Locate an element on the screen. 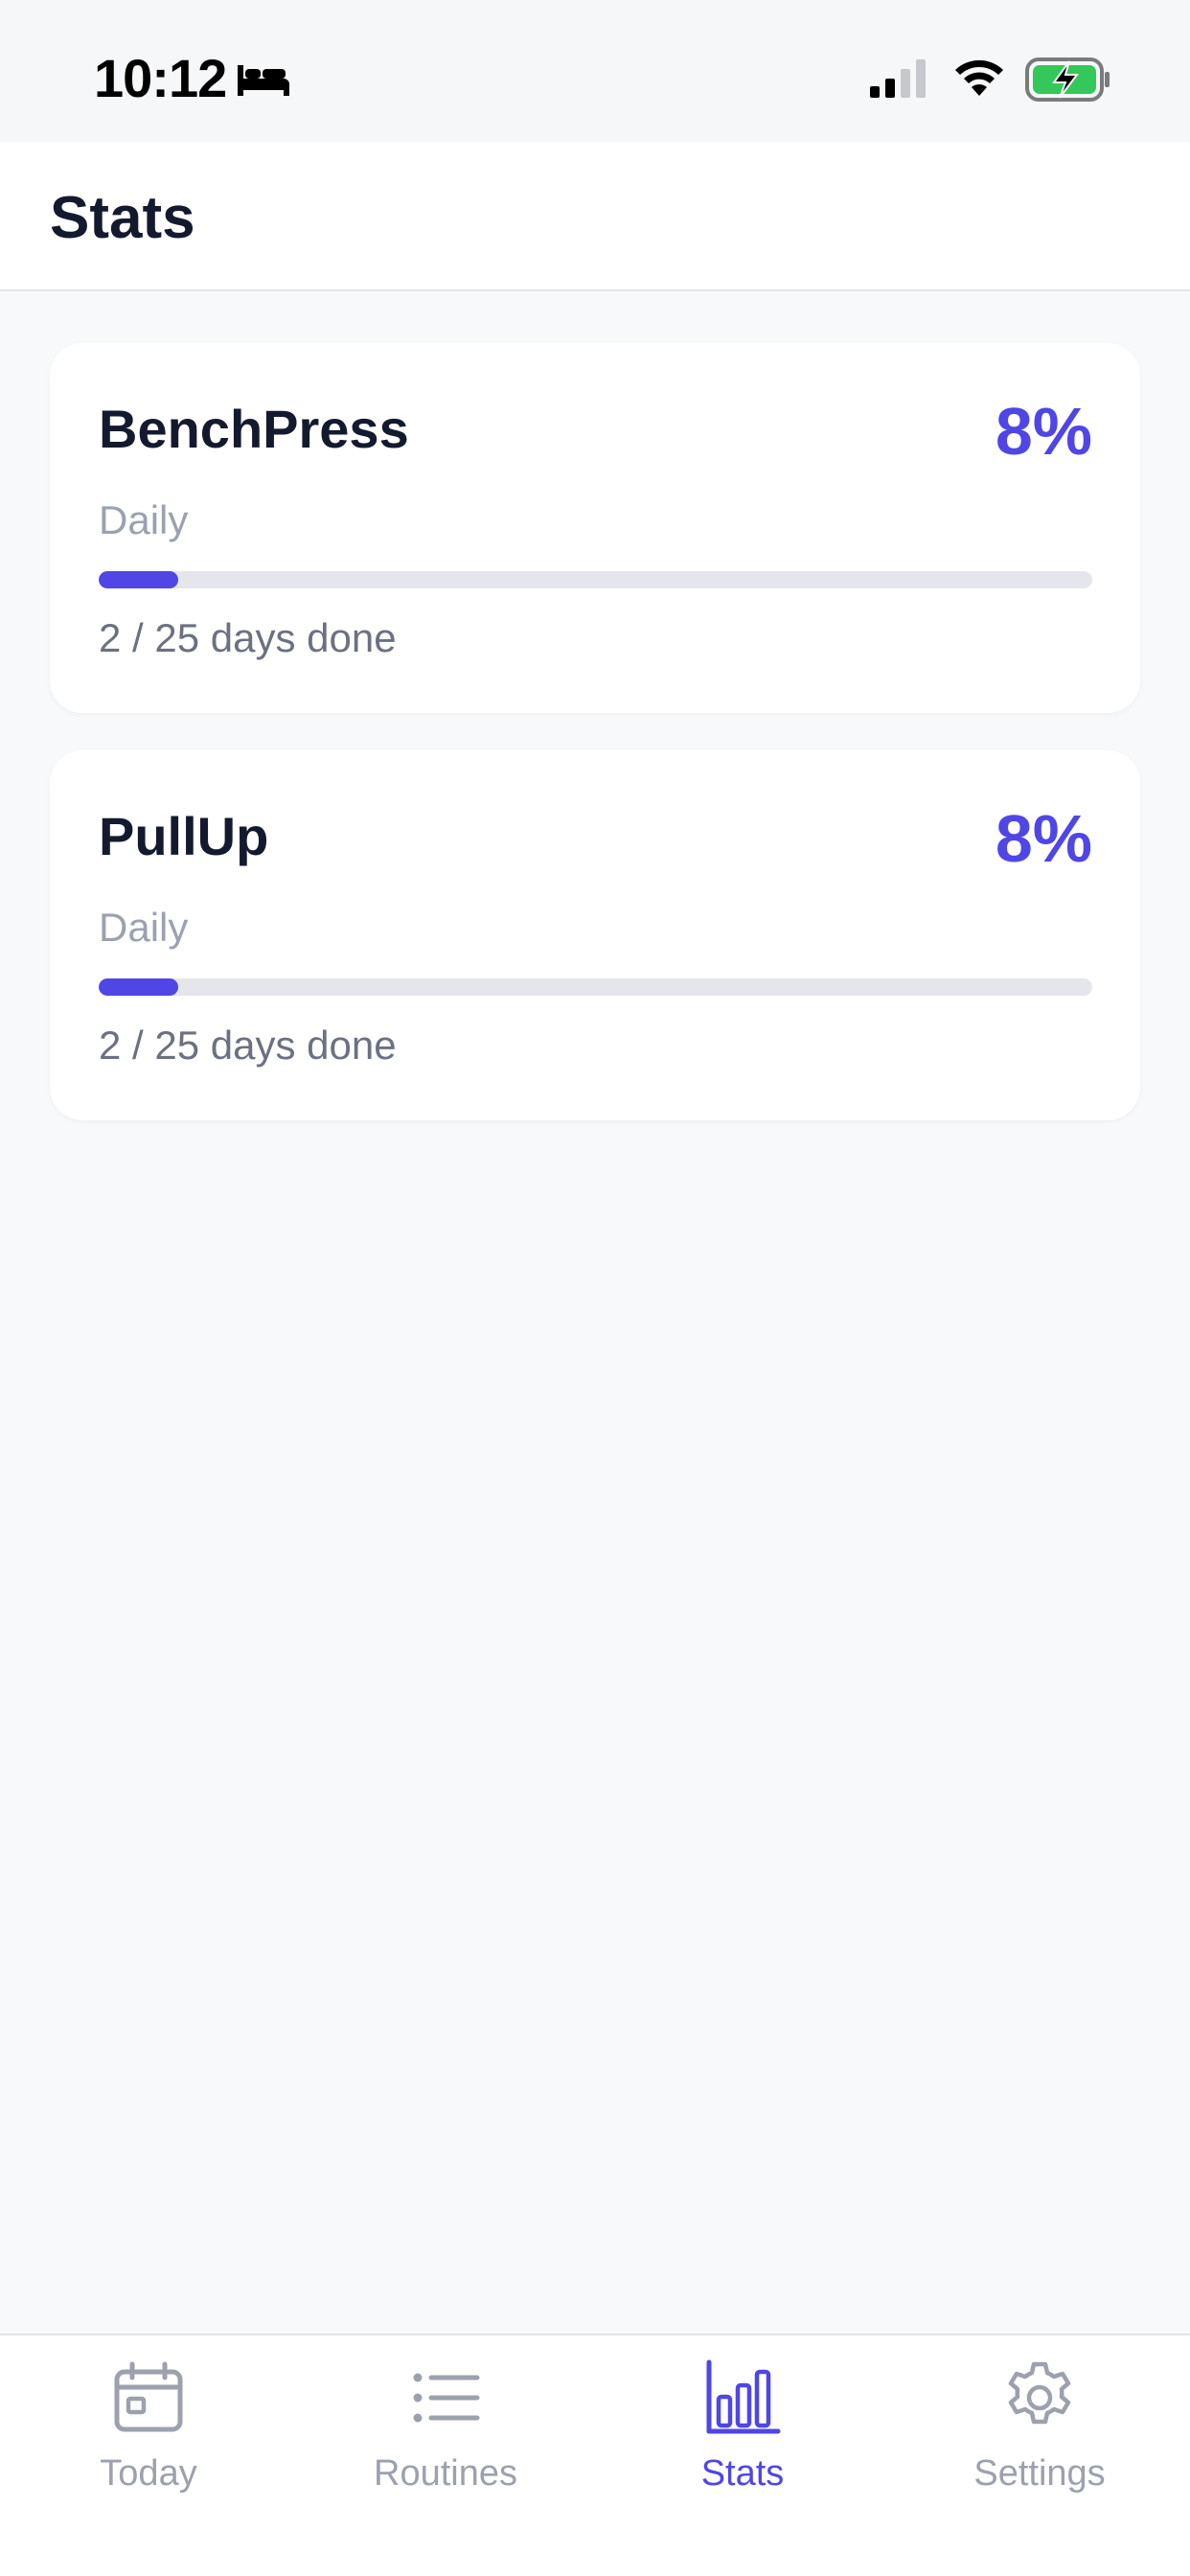 The image size is (1190, 2576). list-icon is located at coordinates (447, 2398).